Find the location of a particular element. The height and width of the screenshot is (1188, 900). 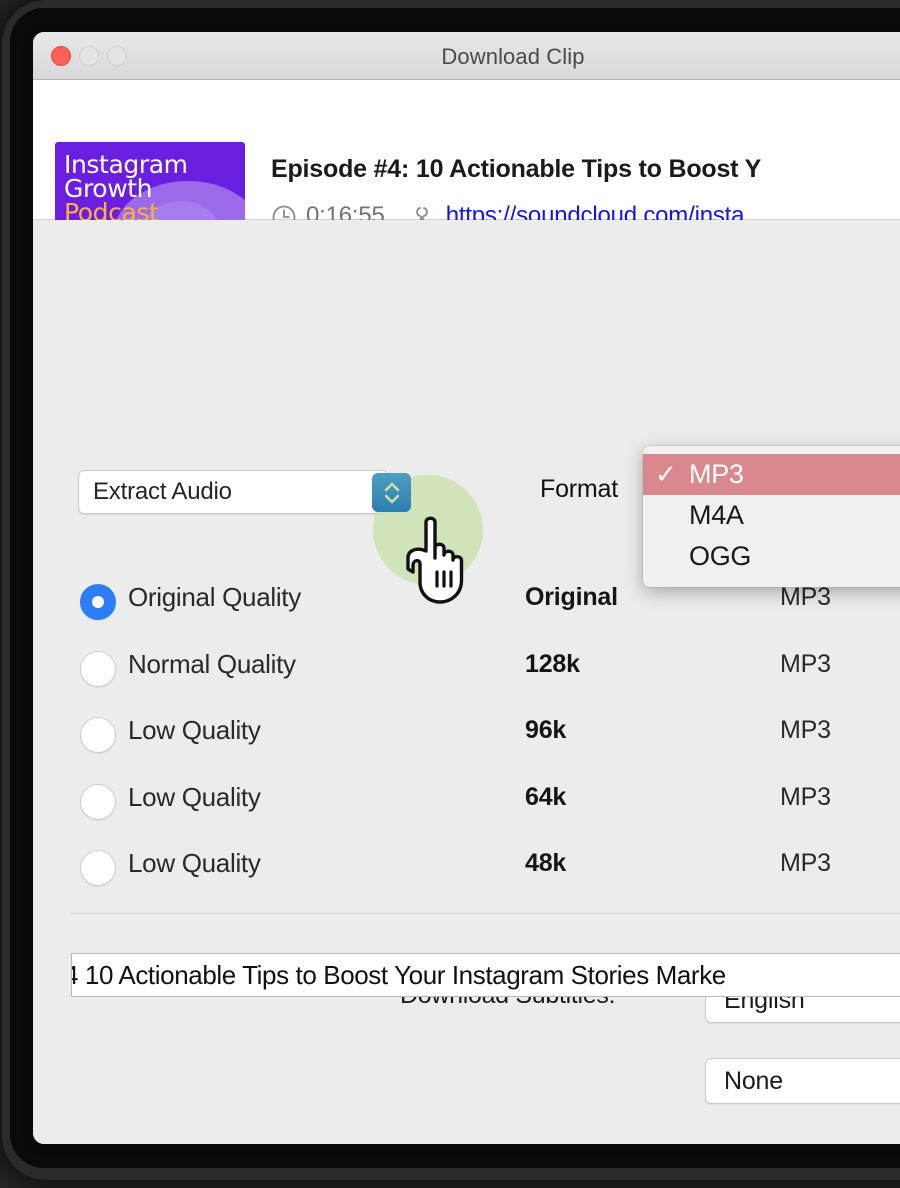

mode-select: Extract Audio is located at coordinates (233, 492).